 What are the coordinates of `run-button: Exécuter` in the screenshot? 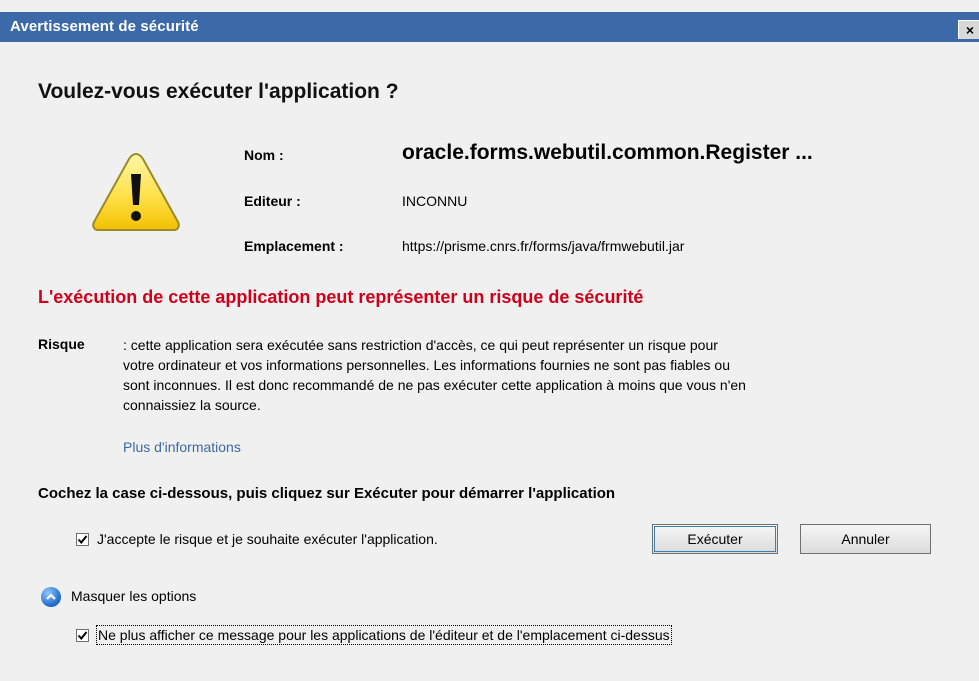 It's located at (715, 539).